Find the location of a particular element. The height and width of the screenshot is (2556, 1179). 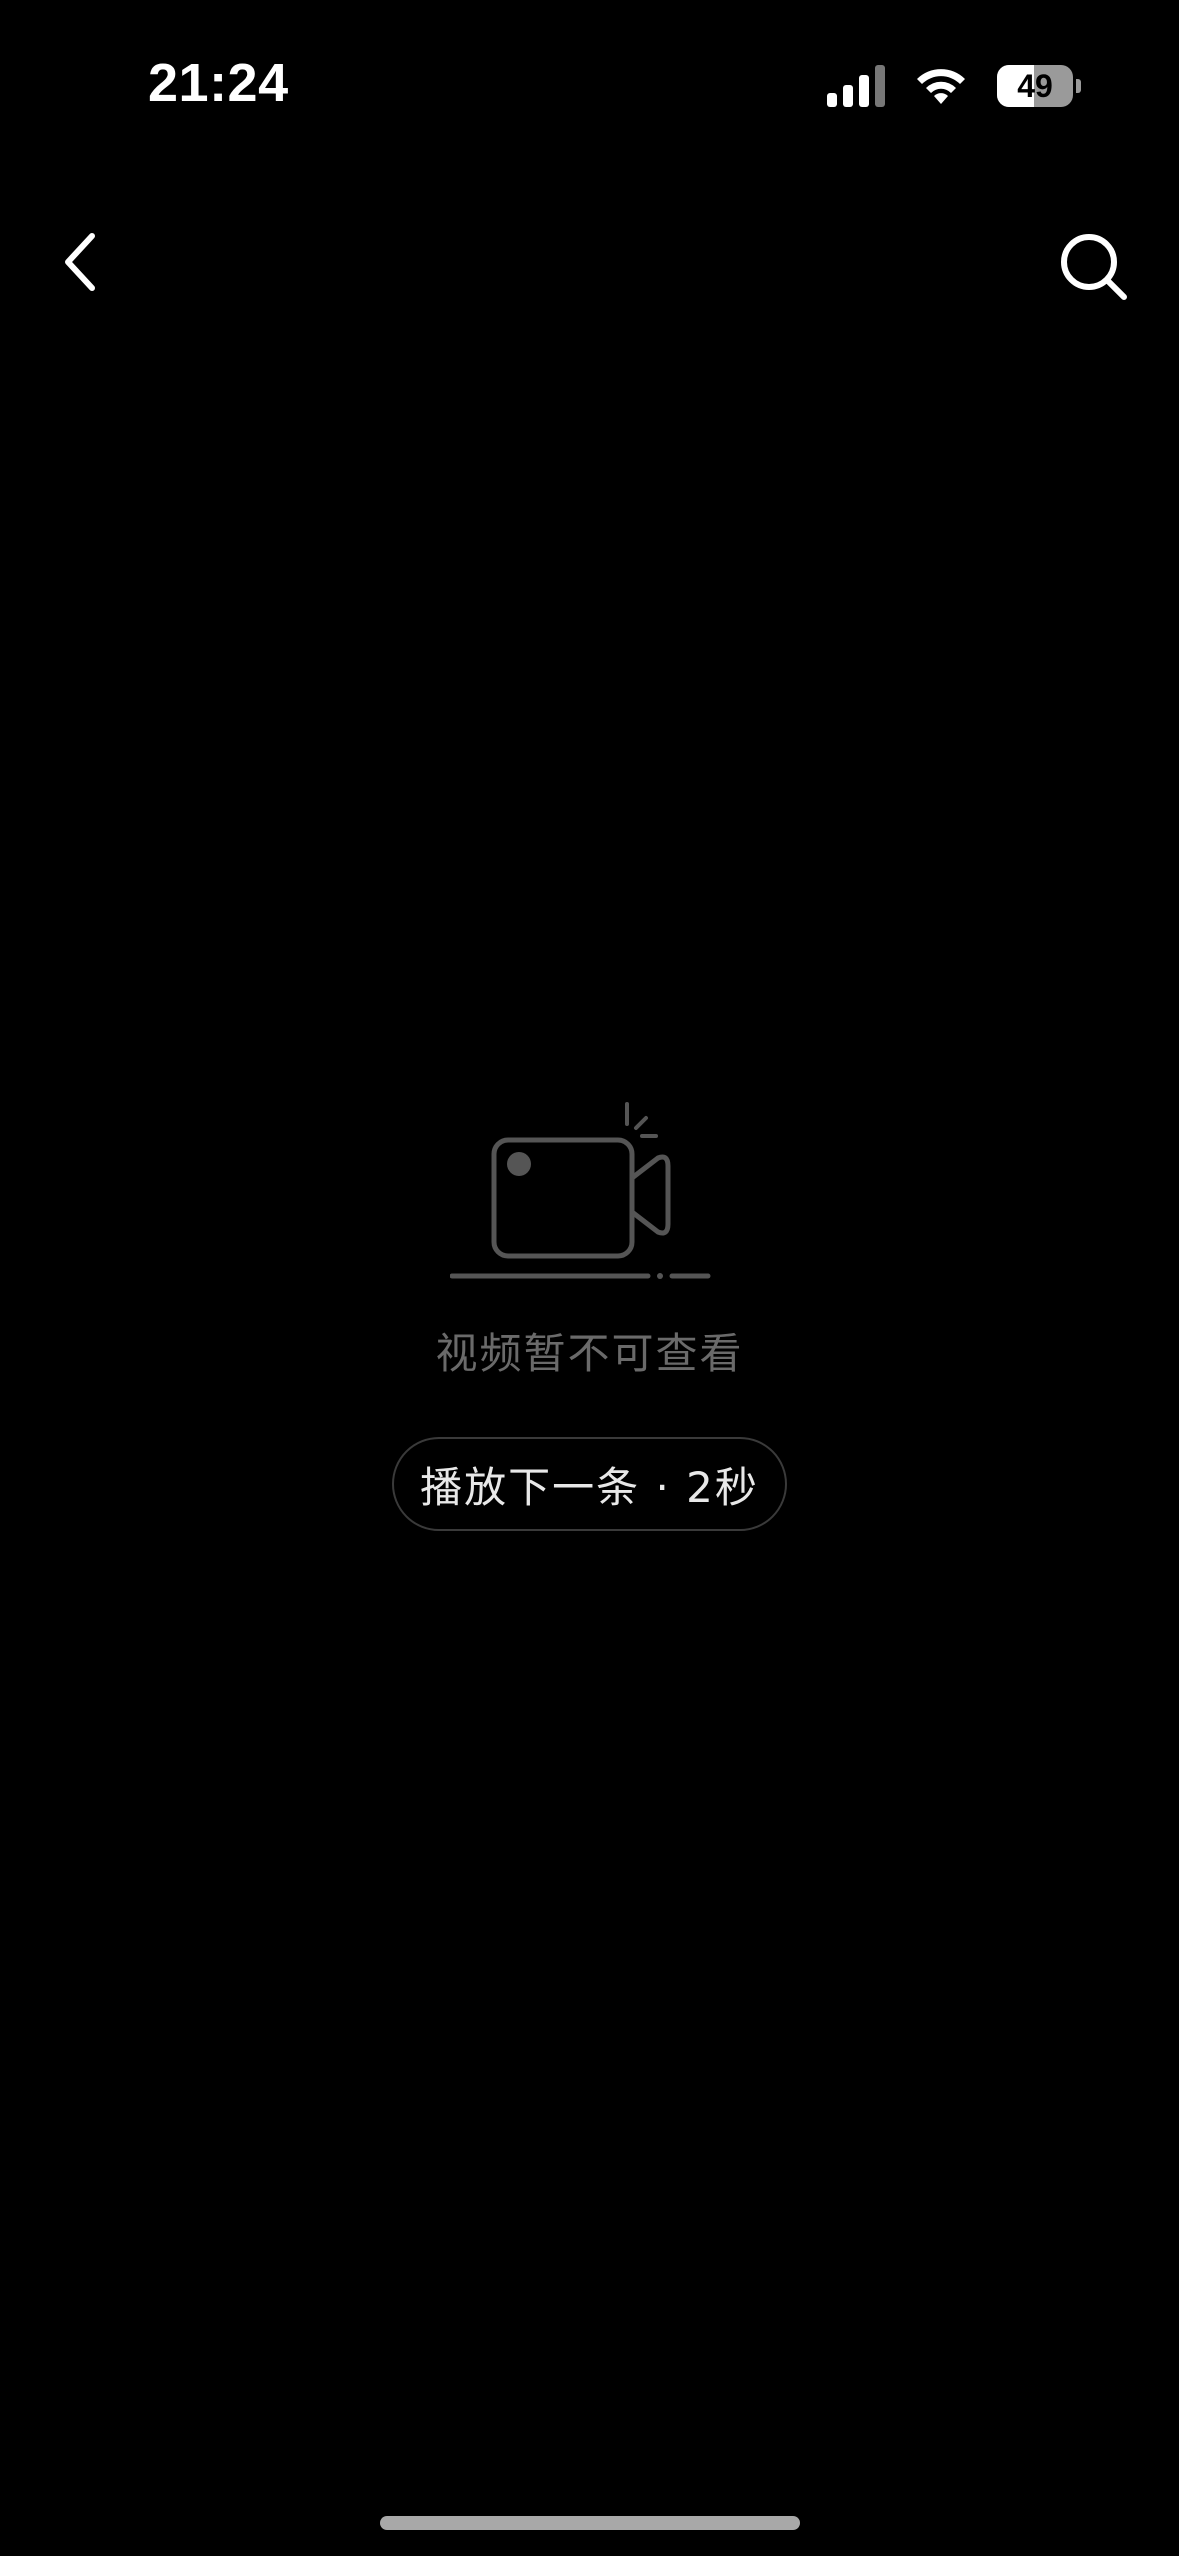

status-icons: 49 is located at coordinates (954, 86).